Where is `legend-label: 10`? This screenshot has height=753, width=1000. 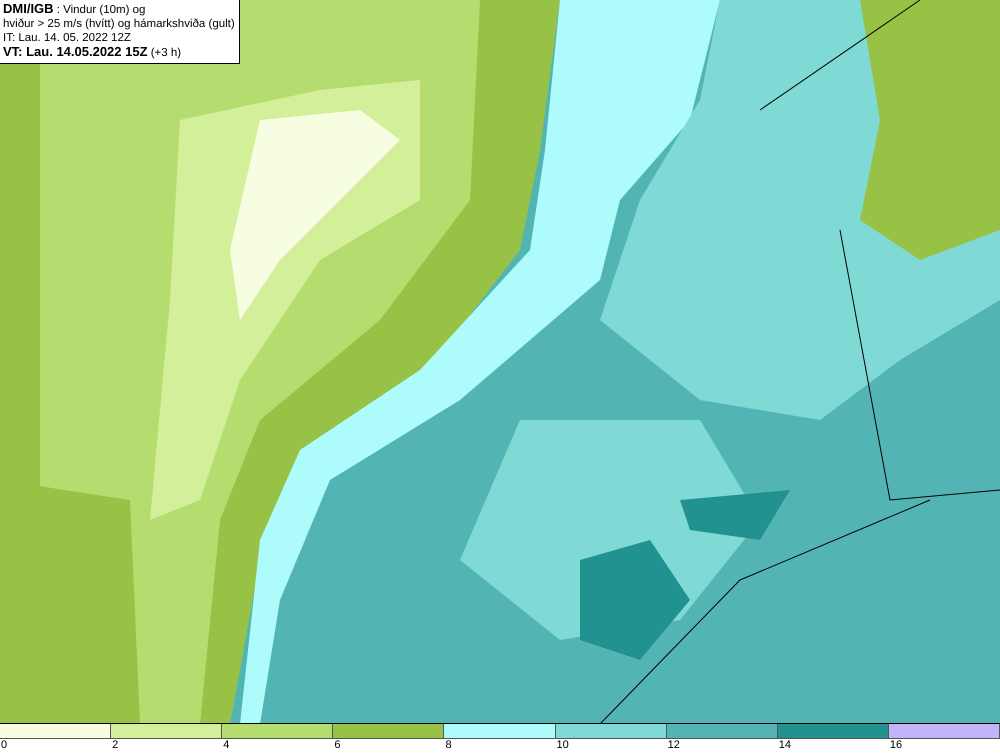 legend-label: 10 is located at coordinates (562, 746).